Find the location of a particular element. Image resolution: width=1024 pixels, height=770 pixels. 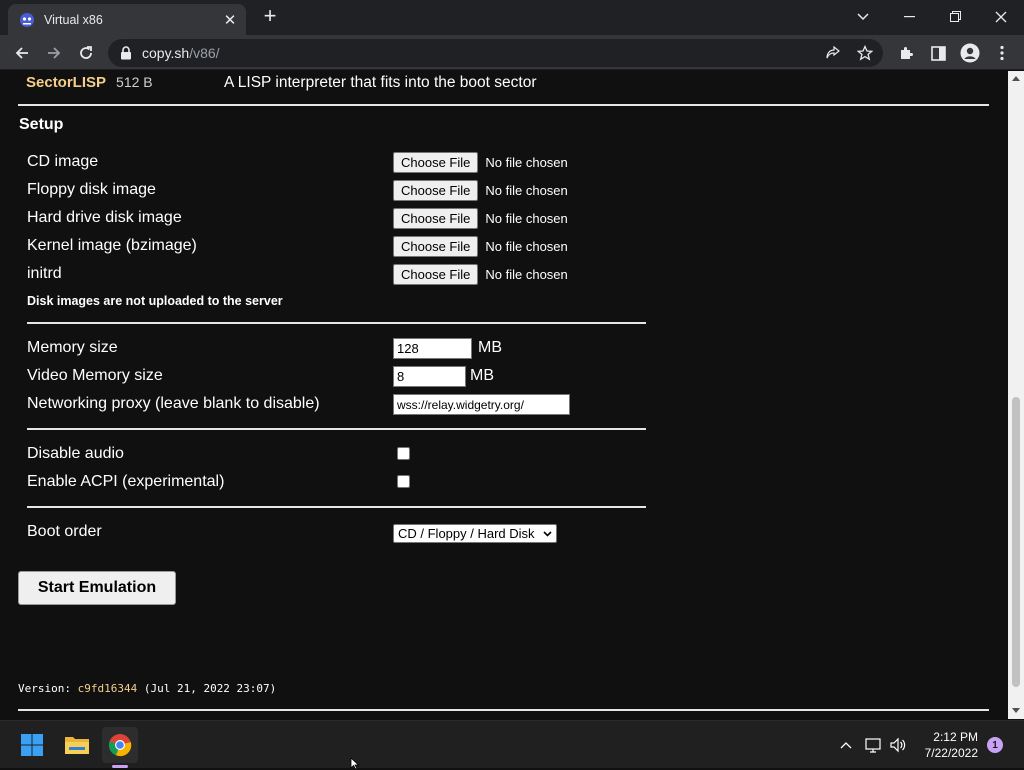

chevron-up-icon is located at coordinates (846, 745).